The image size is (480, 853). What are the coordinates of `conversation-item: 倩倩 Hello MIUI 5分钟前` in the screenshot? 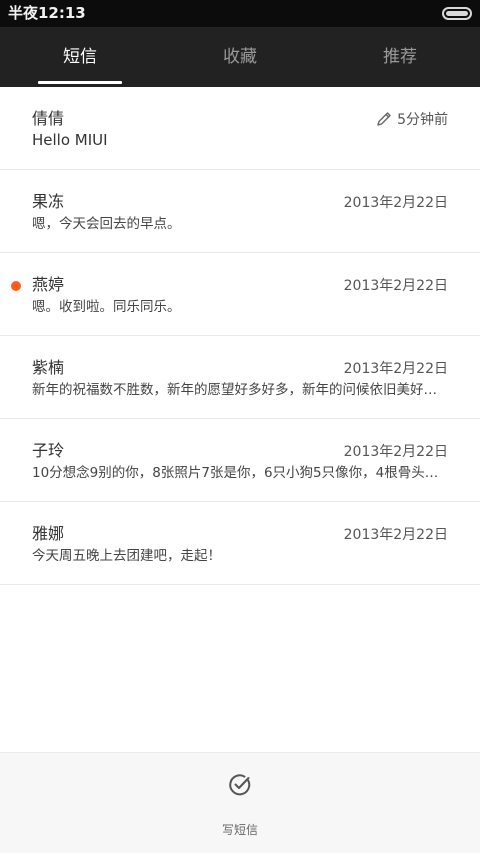 It's located at (240, 128).